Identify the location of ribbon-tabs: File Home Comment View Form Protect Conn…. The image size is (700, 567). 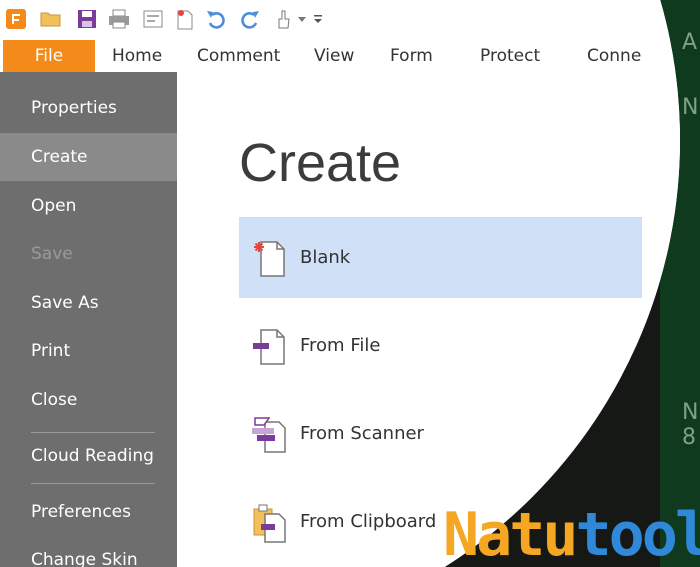
(340, 56).